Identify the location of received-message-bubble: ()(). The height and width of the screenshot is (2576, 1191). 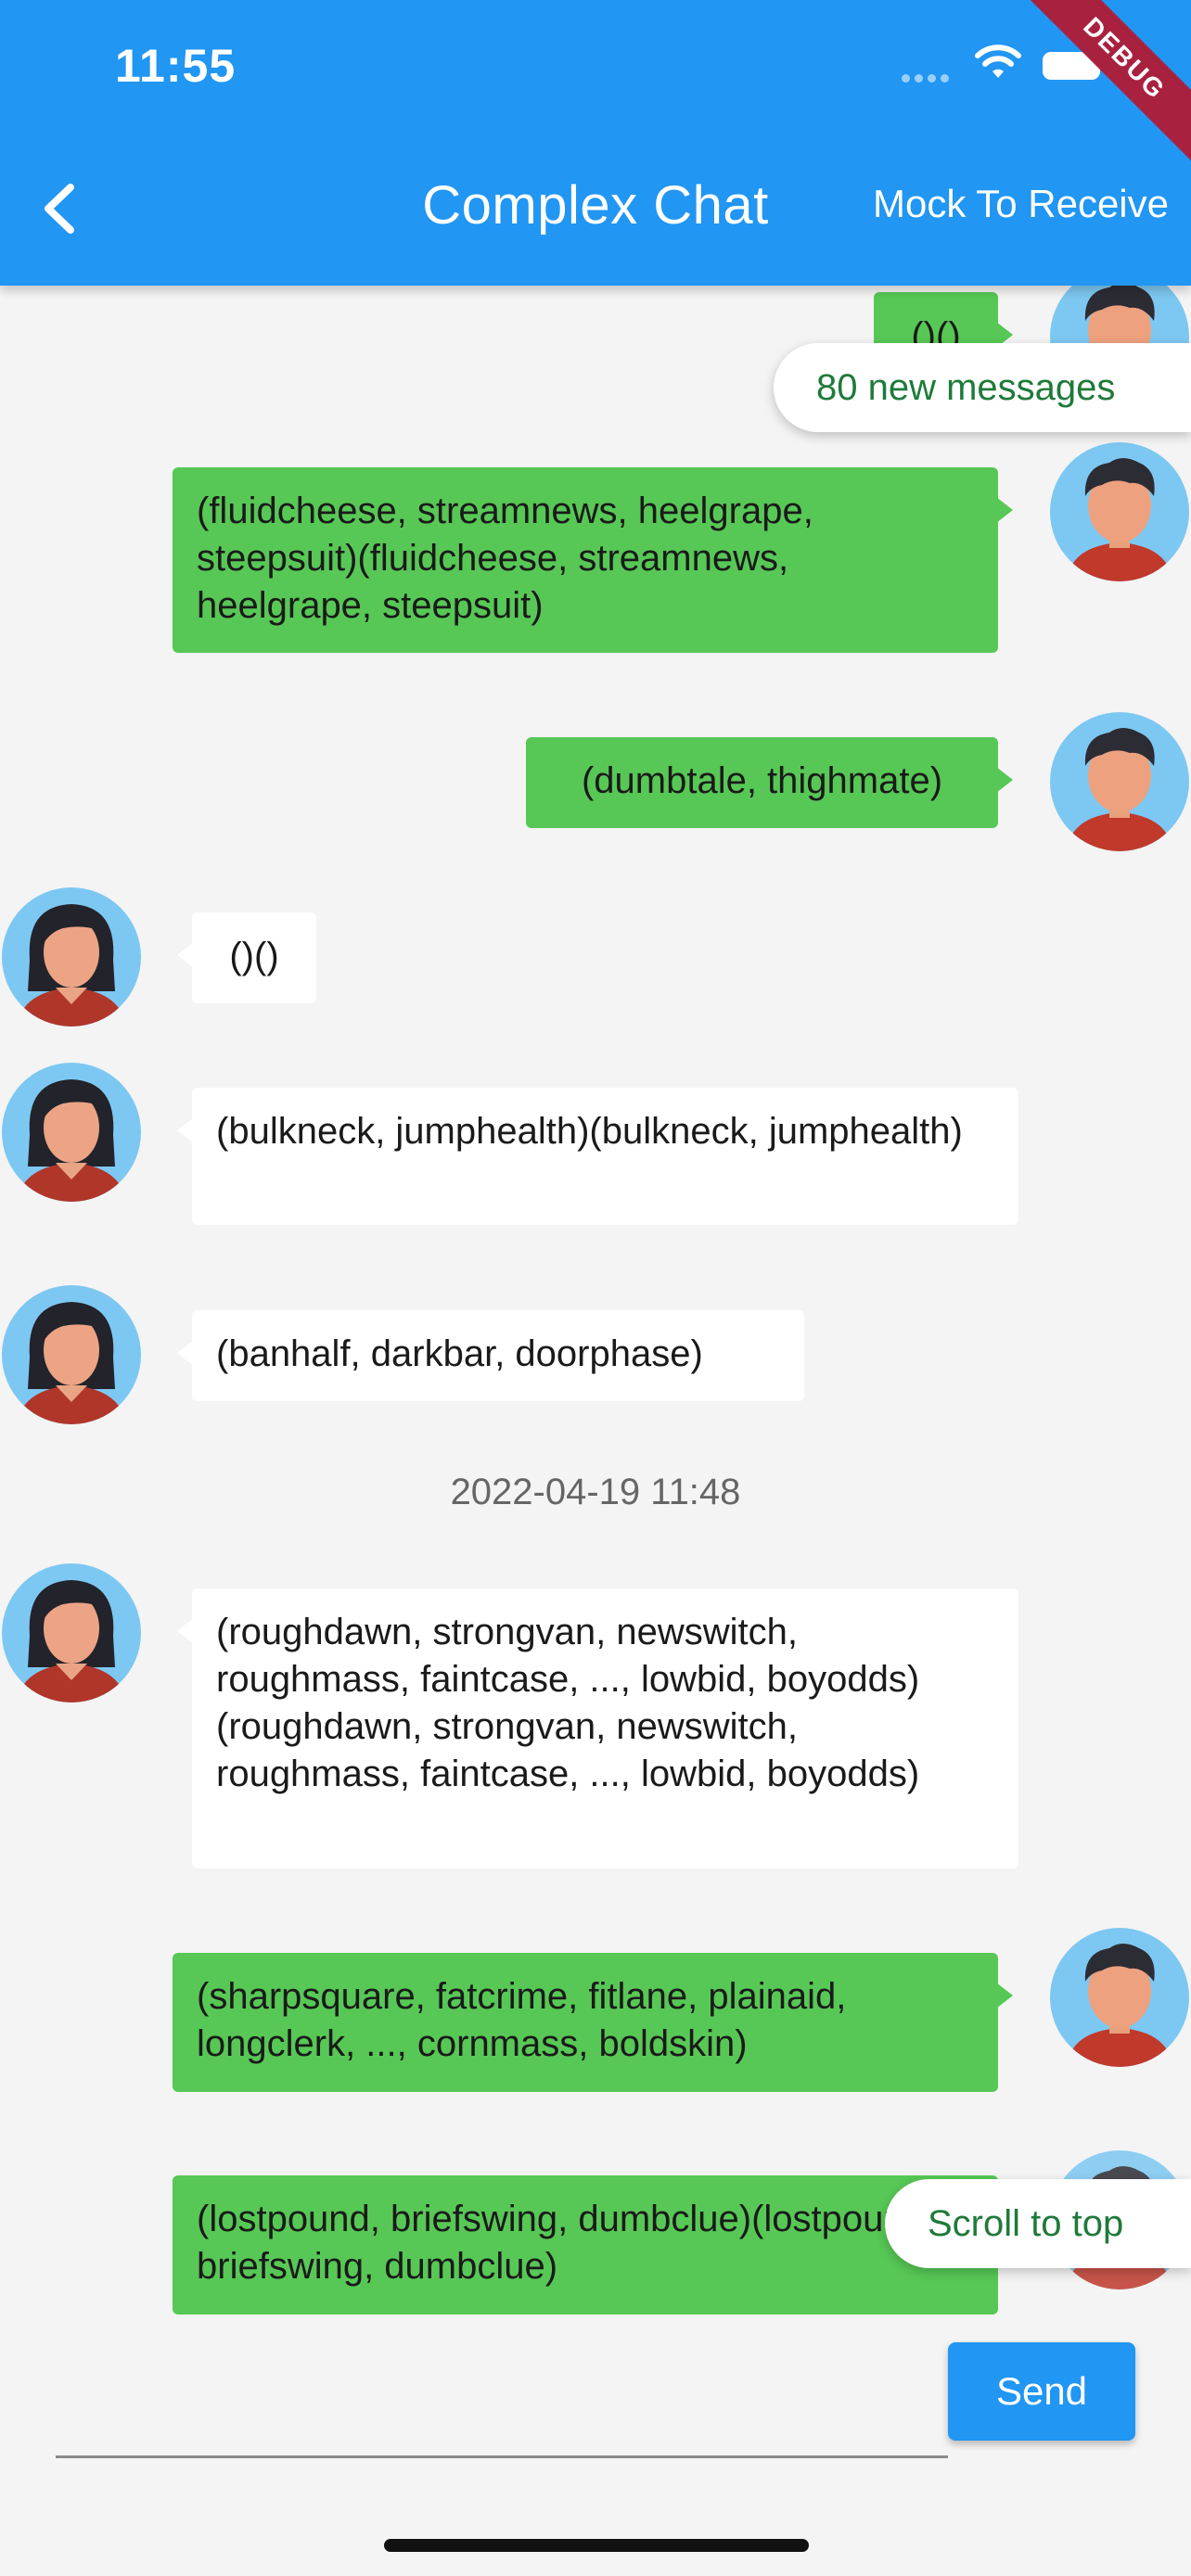
(247, 957).